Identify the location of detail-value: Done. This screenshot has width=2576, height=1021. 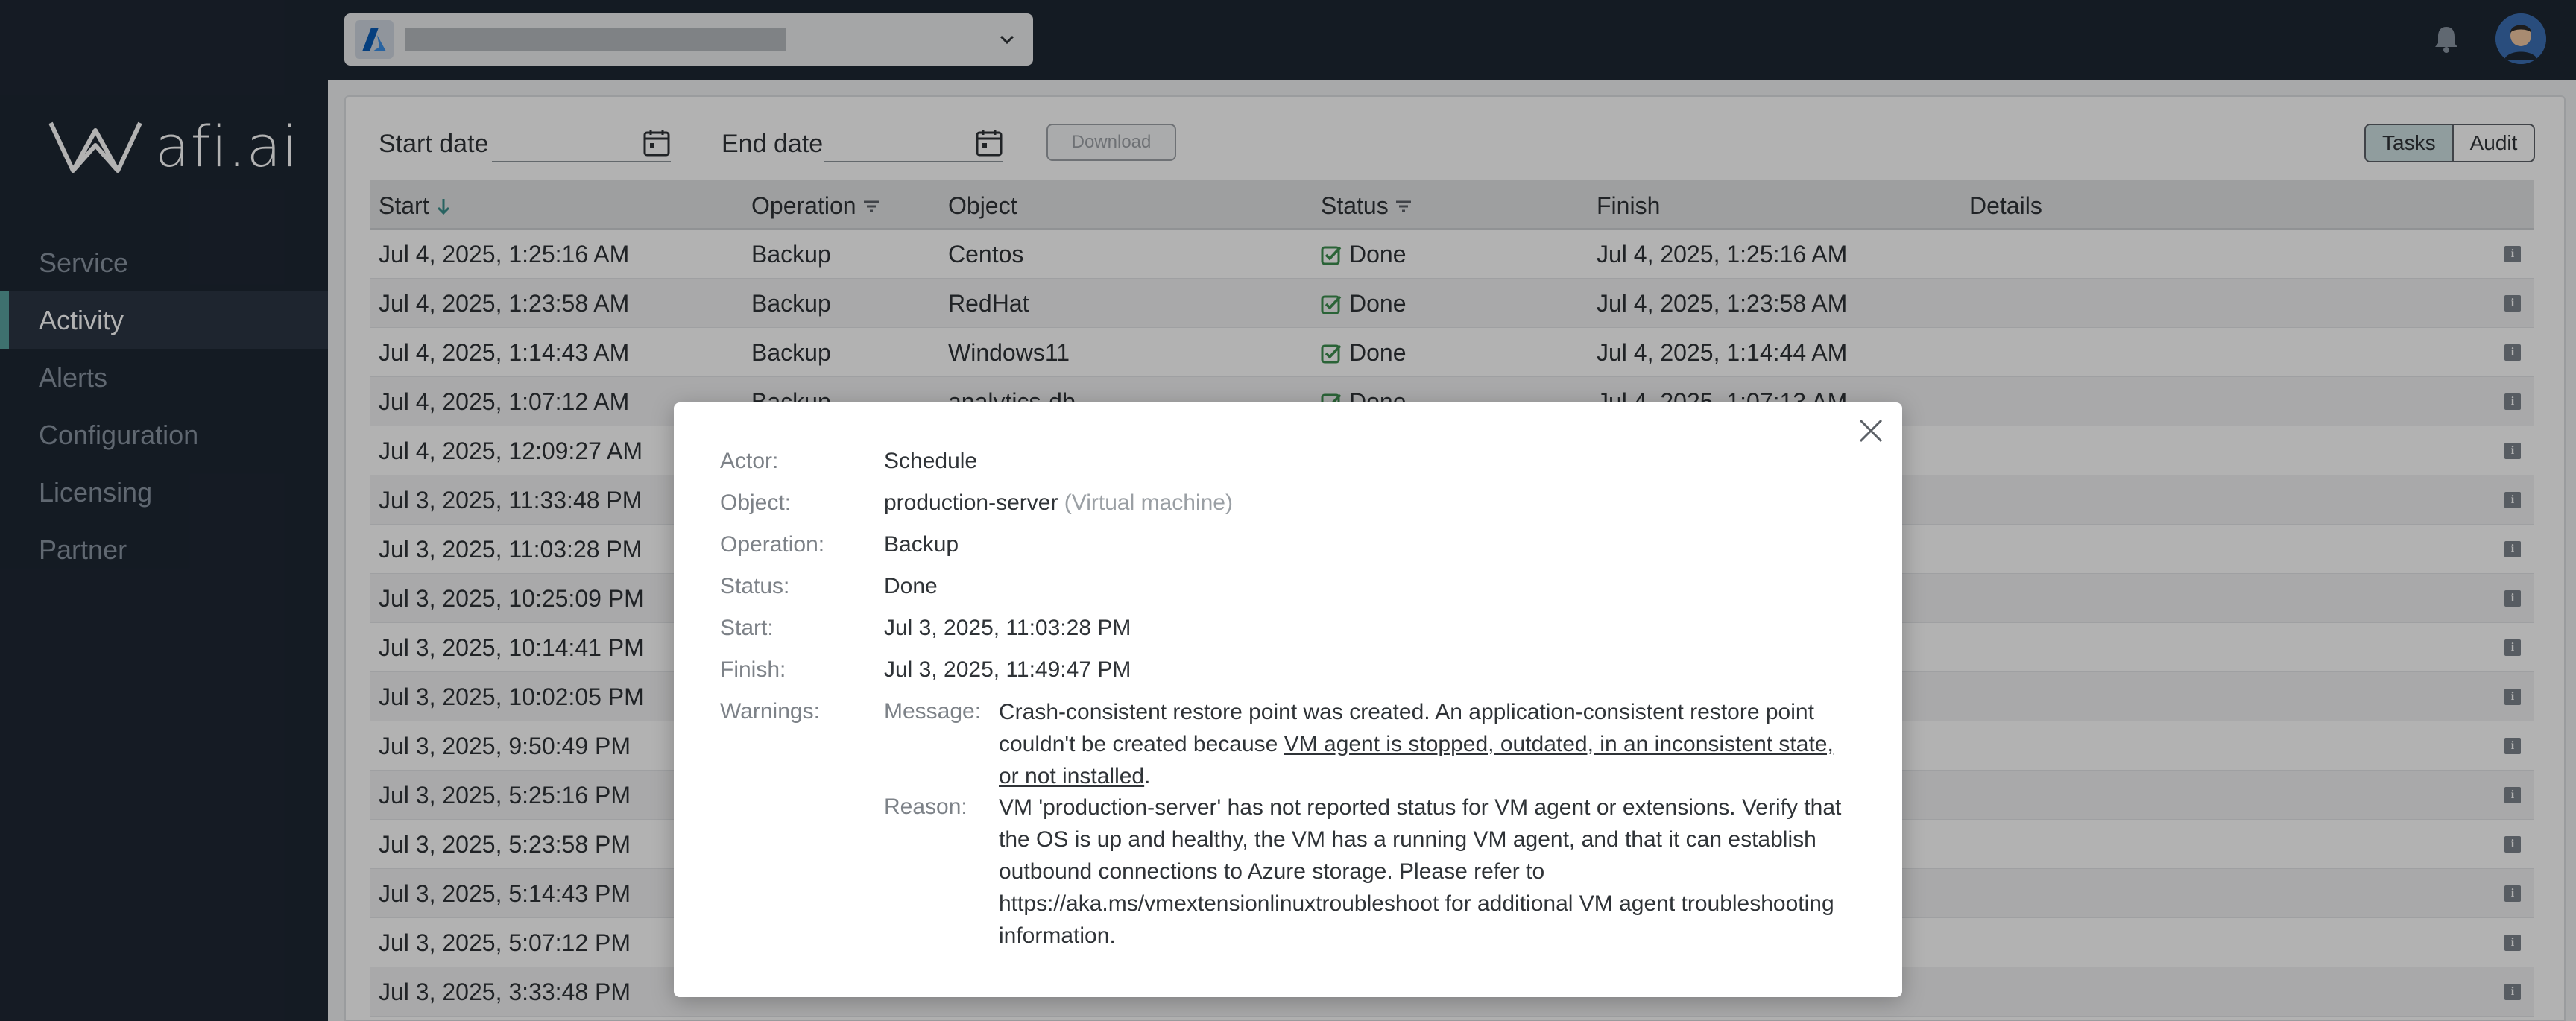
(911, 586).